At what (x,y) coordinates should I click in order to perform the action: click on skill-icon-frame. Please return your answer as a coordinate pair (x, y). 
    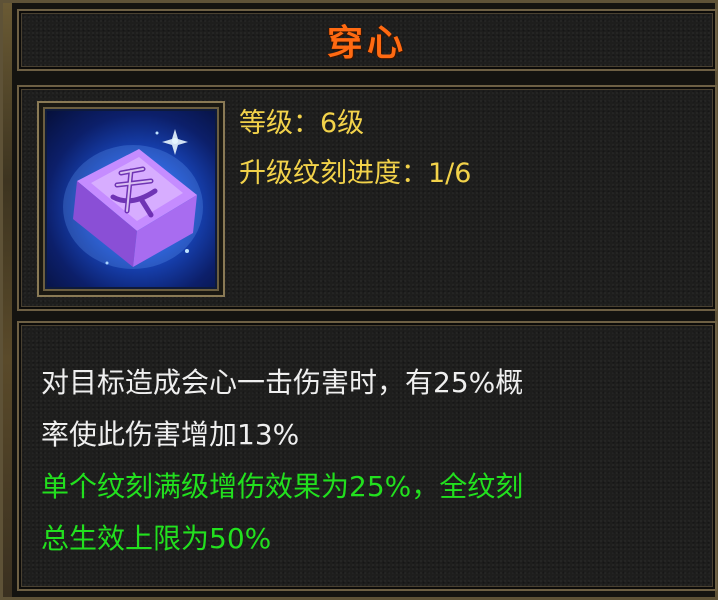
    Looking at the image, I should click on (131, 199).